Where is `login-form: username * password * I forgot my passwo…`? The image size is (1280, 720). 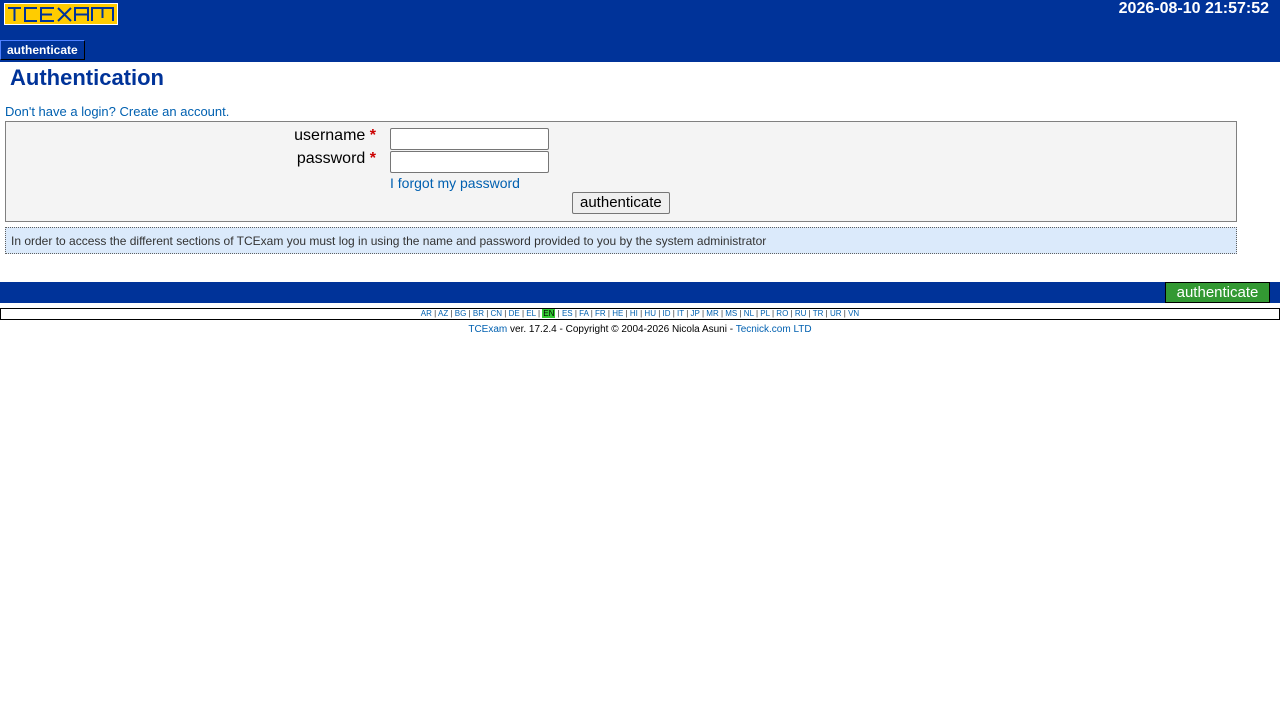 login-form: username * password * I forgot my passwo… is located at coordinates (621, 171).